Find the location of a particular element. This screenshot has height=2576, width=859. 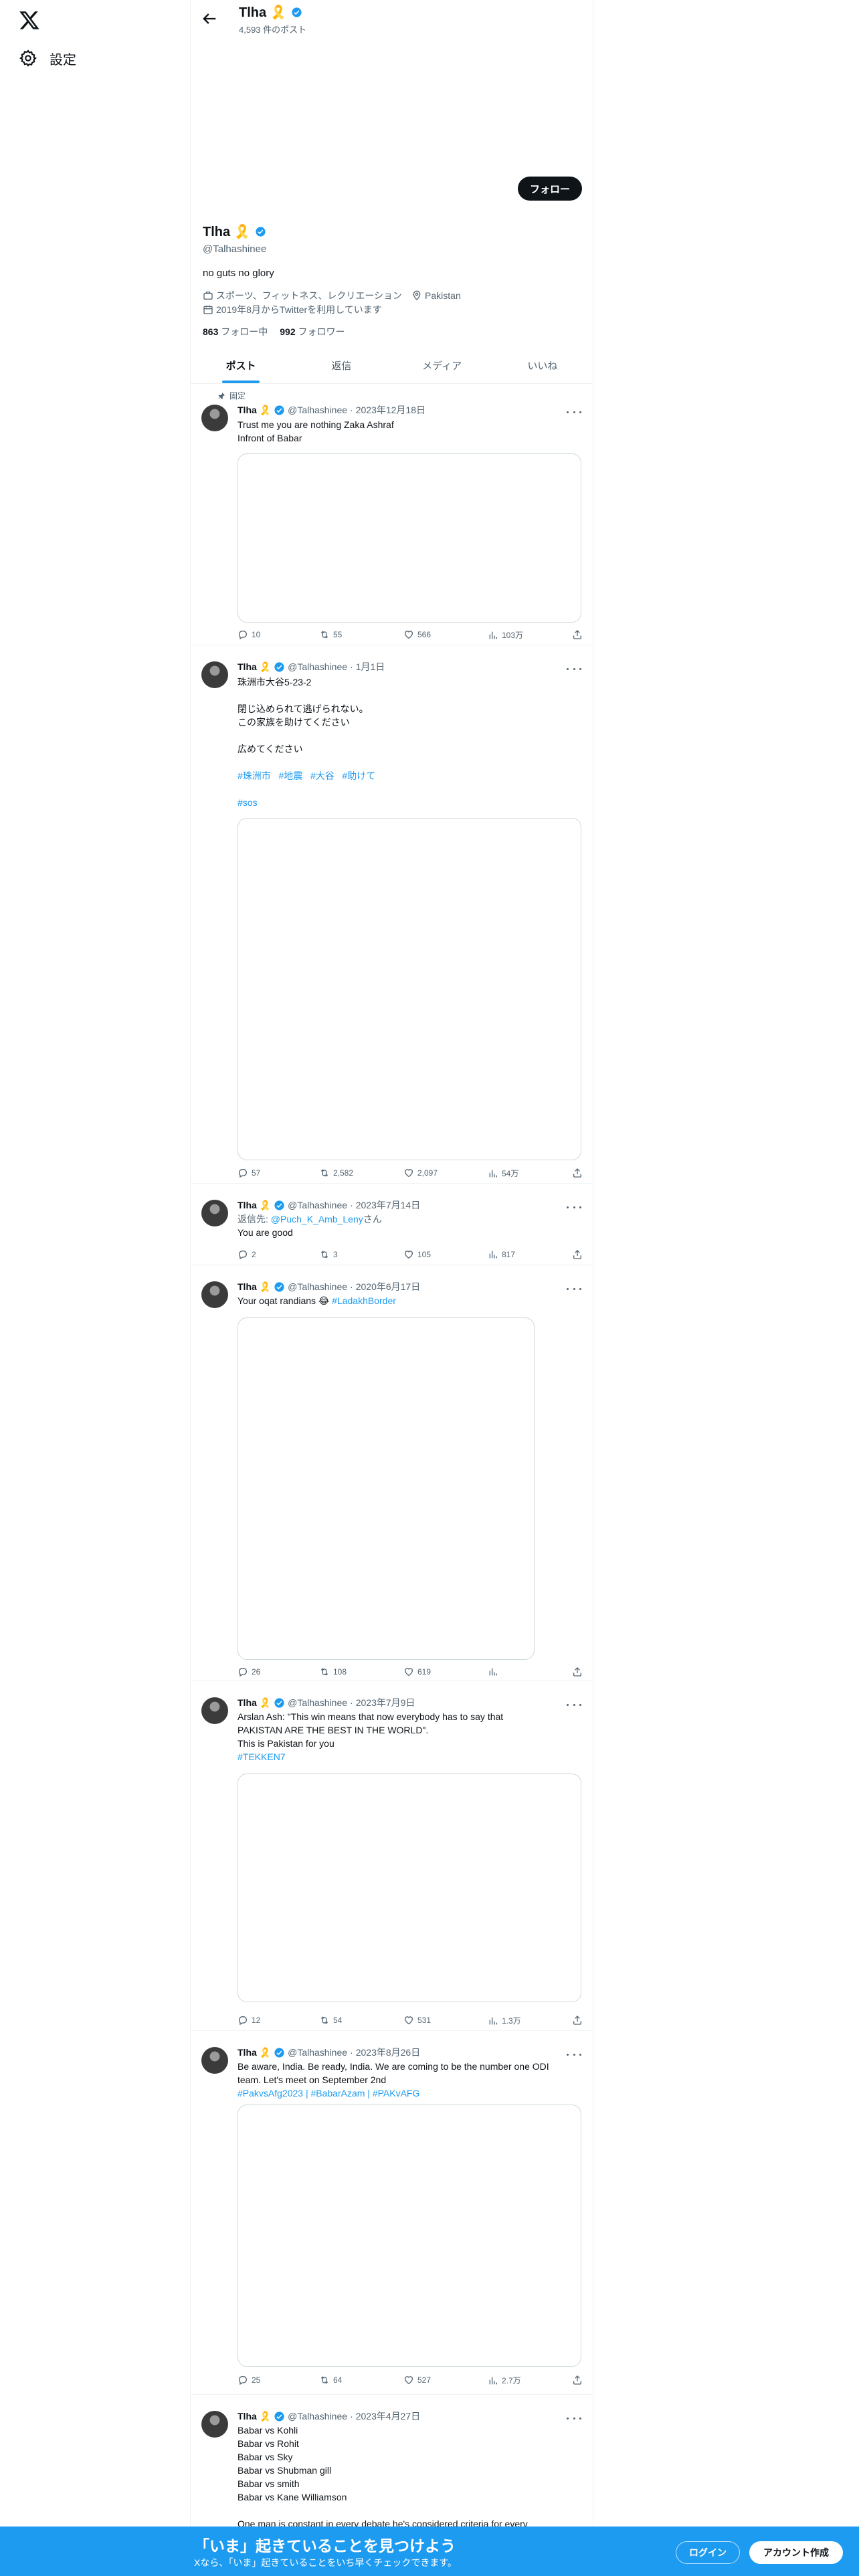

retweet-button: 108 is located at coordinates (333, 1672).